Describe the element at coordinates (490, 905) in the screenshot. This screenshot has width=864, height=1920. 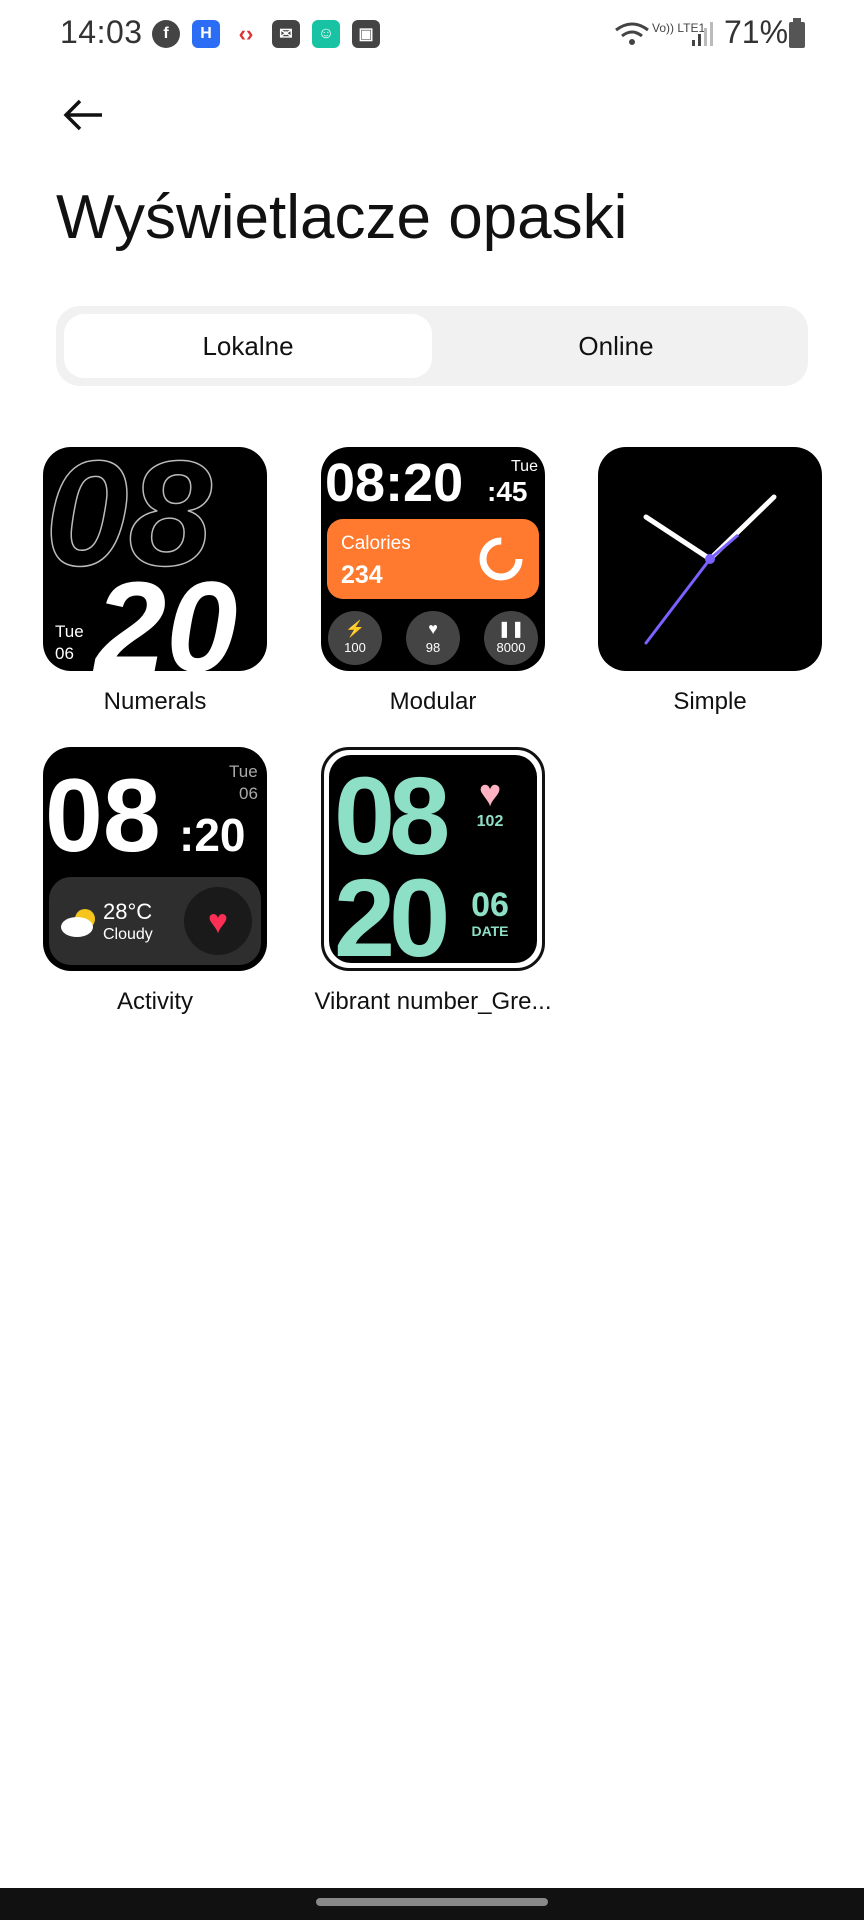
I see `vibrant-date: 06` at that location.